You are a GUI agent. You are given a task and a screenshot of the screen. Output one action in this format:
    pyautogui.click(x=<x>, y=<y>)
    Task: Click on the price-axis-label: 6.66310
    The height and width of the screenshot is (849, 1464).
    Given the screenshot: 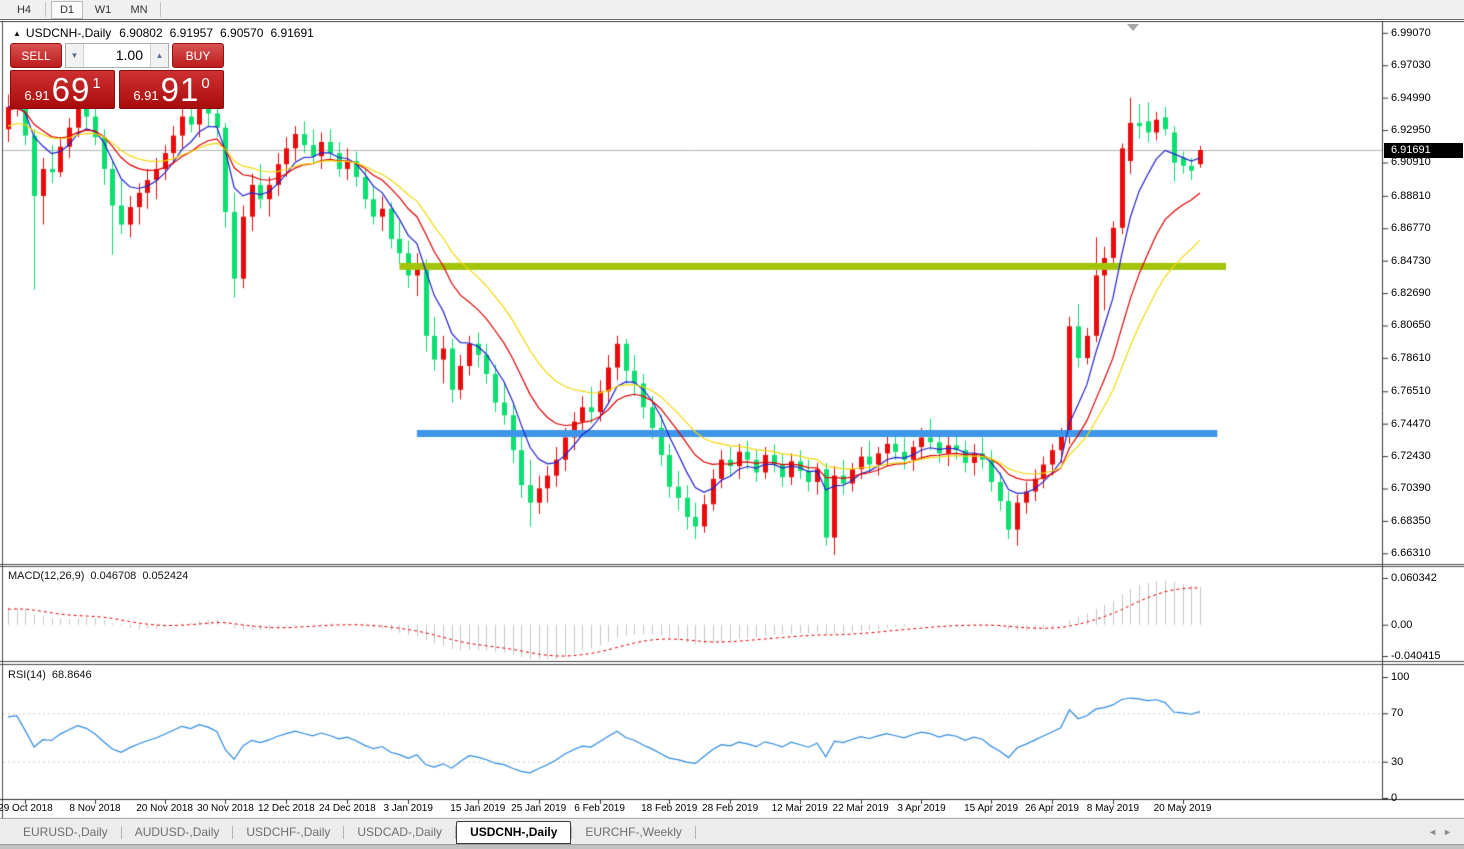 What is the action you would take?
    pyautogui.click(x=1411, y=553)
    